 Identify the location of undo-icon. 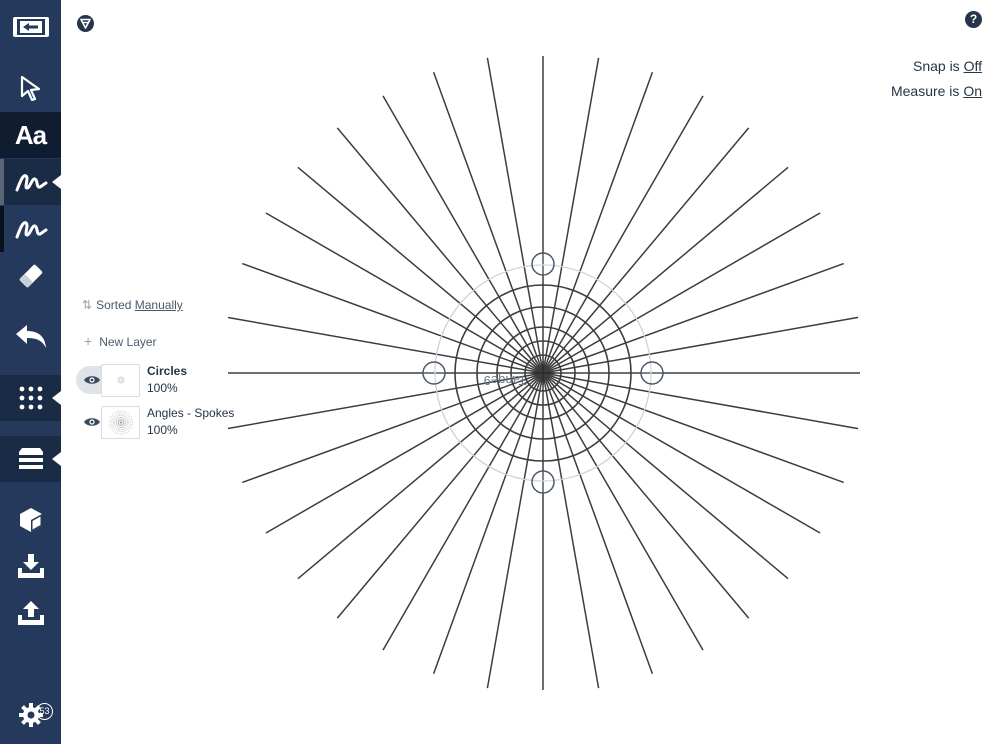
(30, 336).